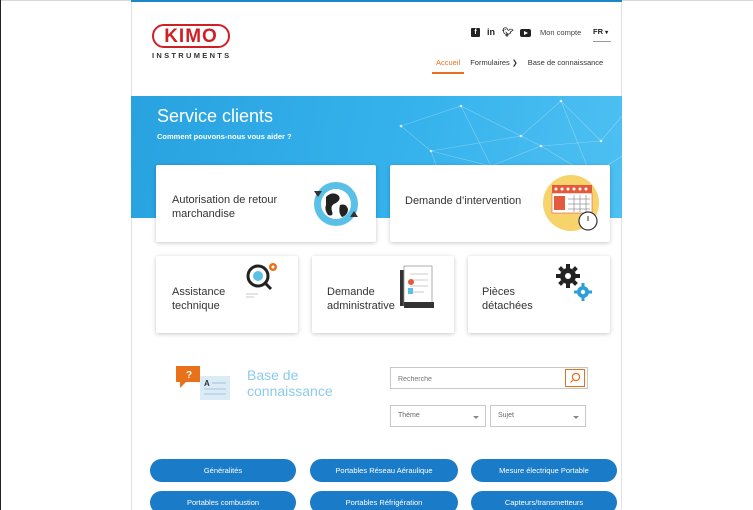  What do you see at coordinates (565, 62) in the screenshot?
I see `nav-item-base-connaissance: Base de connaissance` at bounding box center [565, 62].